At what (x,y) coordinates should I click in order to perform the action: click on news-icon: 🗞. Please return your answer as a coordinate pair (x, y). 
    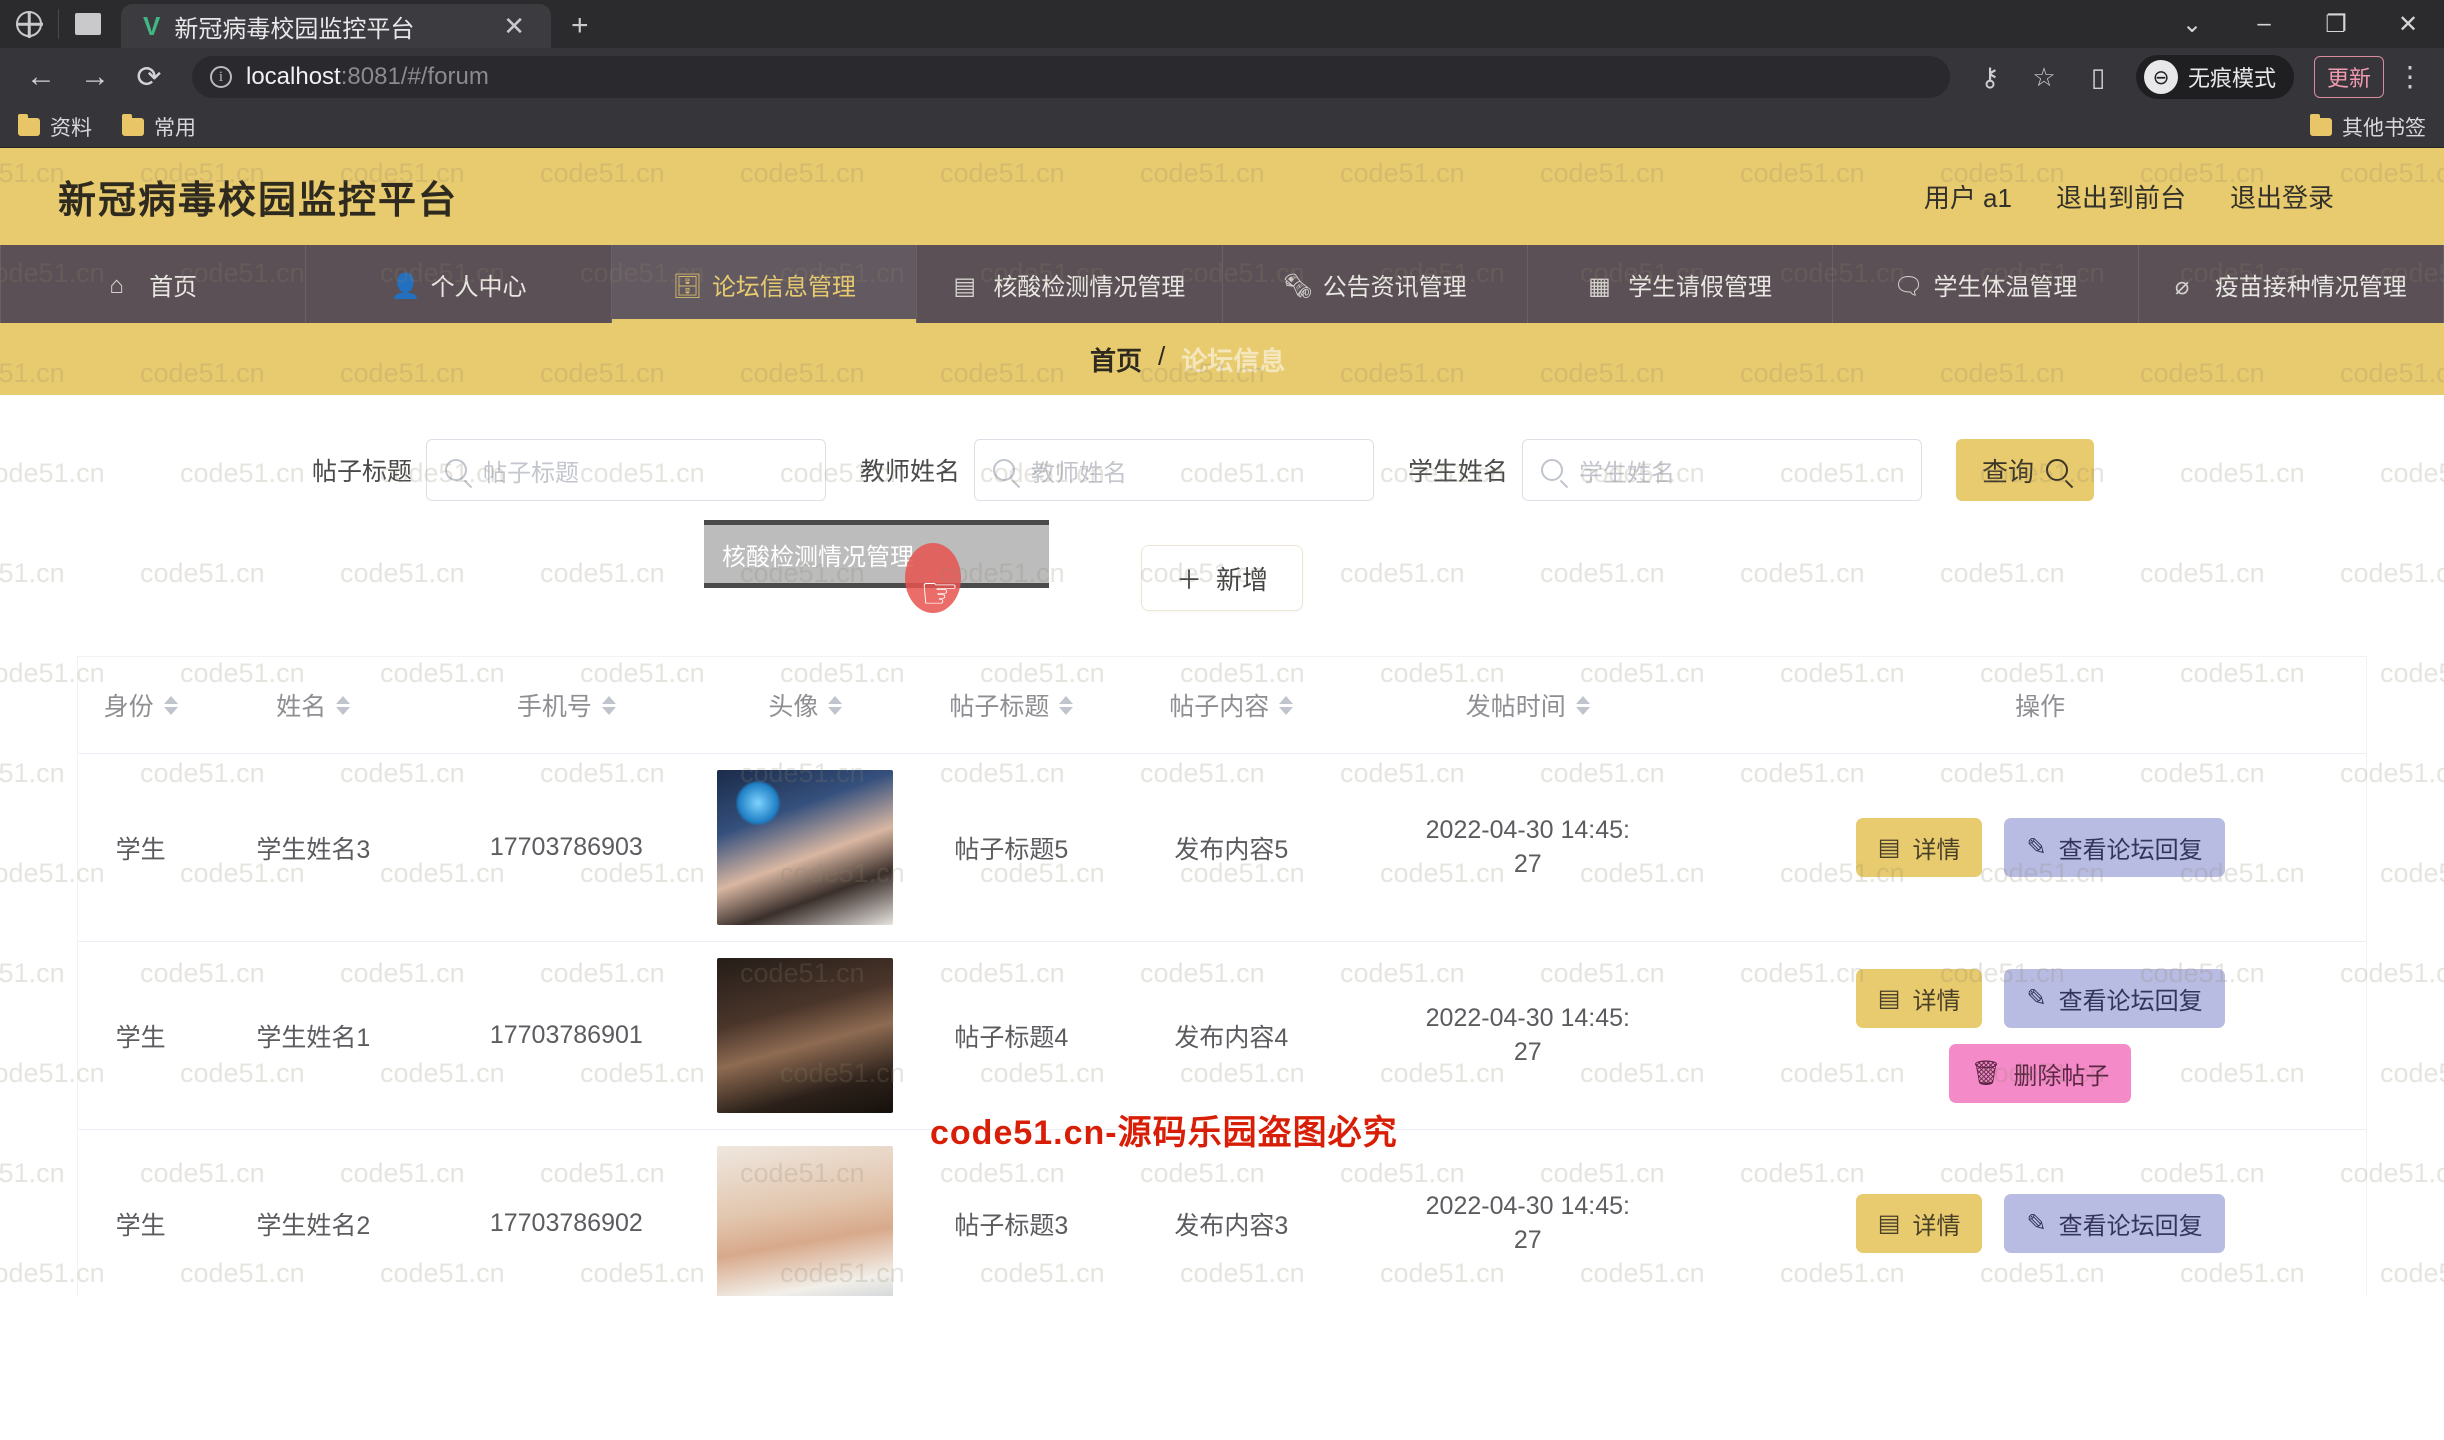
    Looking at the image, I should click on (1298, 286).